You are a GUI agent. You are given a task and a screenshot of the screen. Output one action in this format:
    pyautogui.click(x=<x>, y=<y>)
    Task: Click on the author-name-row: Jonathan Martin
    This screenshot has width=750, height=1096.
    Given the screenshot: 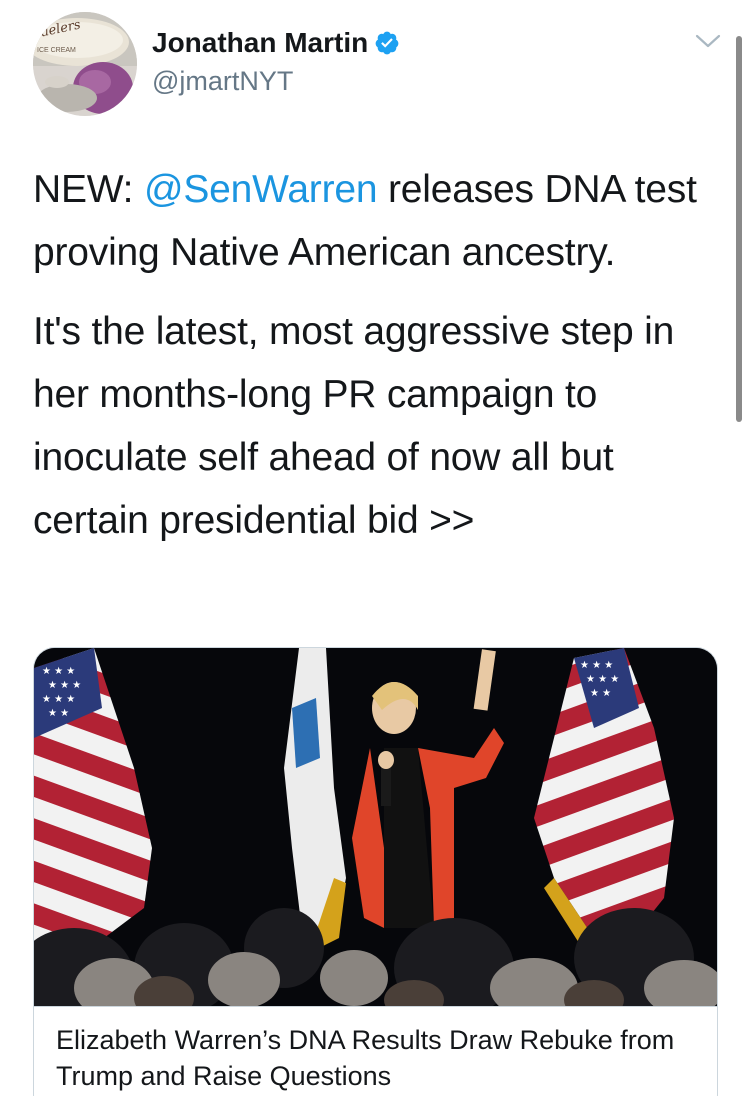 What is the action you would take?
    pyautogui.click(x=276, y=43)
    